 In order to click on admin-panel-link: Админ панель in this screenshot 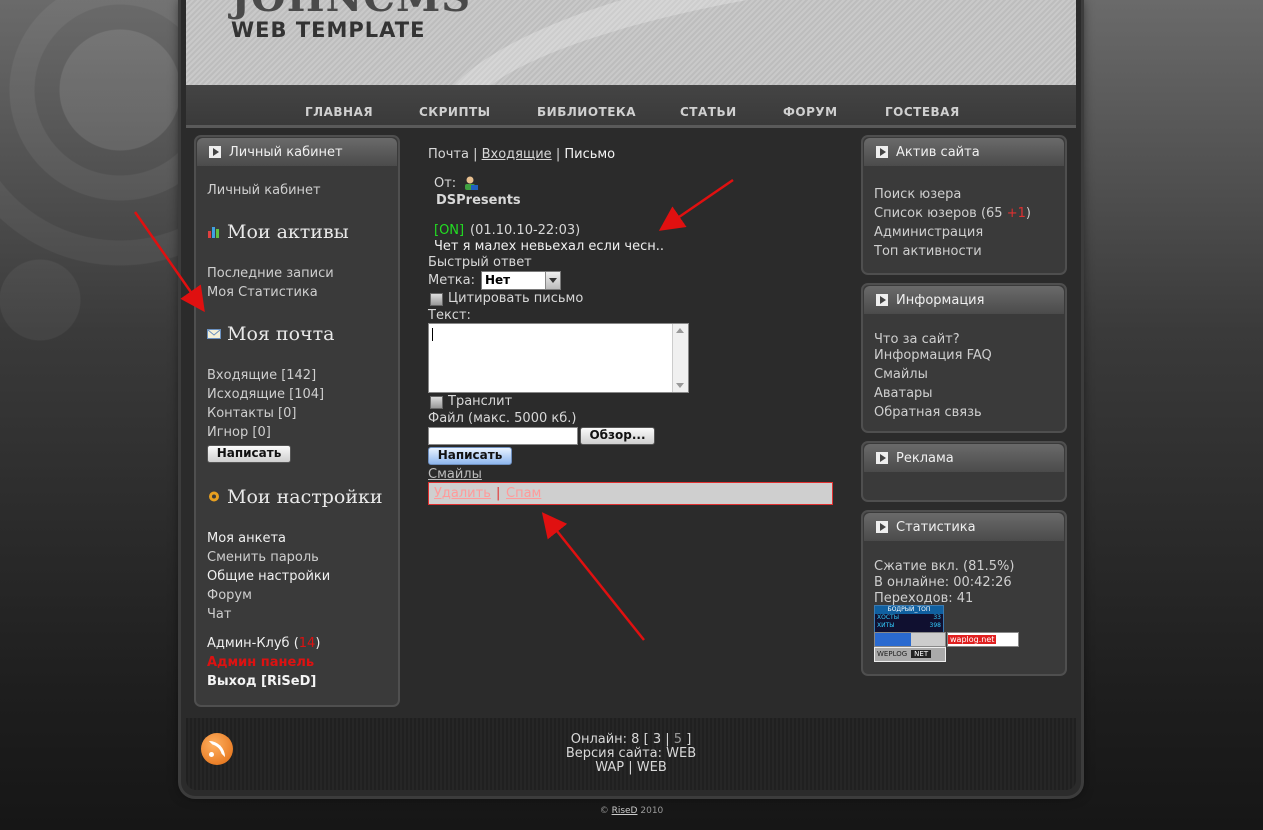, I will do `click(260, 662)`.